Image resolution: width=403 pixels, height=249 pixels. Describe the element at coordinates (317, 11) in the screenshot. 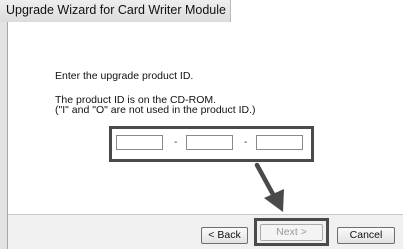

I see `title-bar-background` at that location.